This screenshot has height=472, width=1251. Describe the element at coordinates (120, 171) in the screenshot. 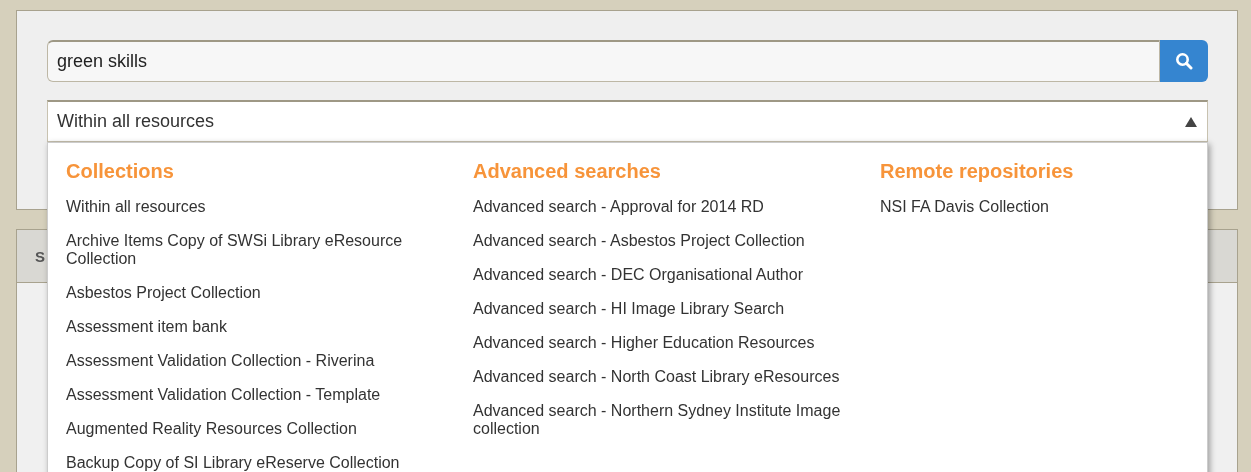

I see `group-heading: Collections` at that location.